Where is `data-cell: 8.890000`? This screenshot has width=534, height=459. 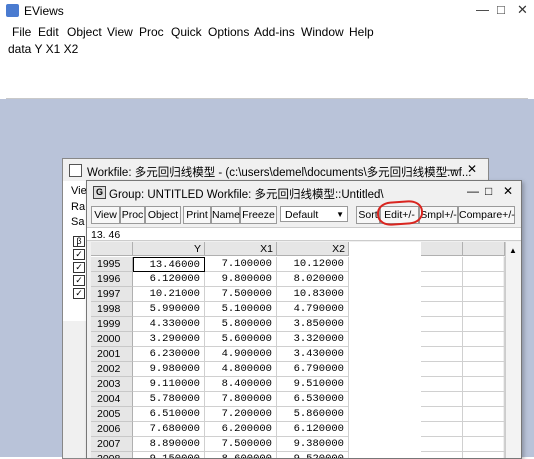
data-cell: 8.890000 is located at coordinates (169, 444).